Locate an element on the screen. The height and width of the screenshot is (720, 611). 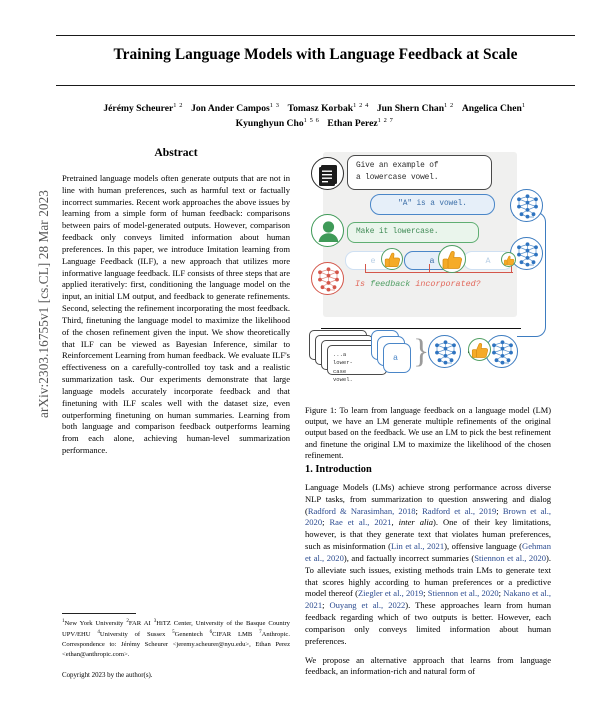
judge-word-2: feedback is located at coordinates (390, 284).